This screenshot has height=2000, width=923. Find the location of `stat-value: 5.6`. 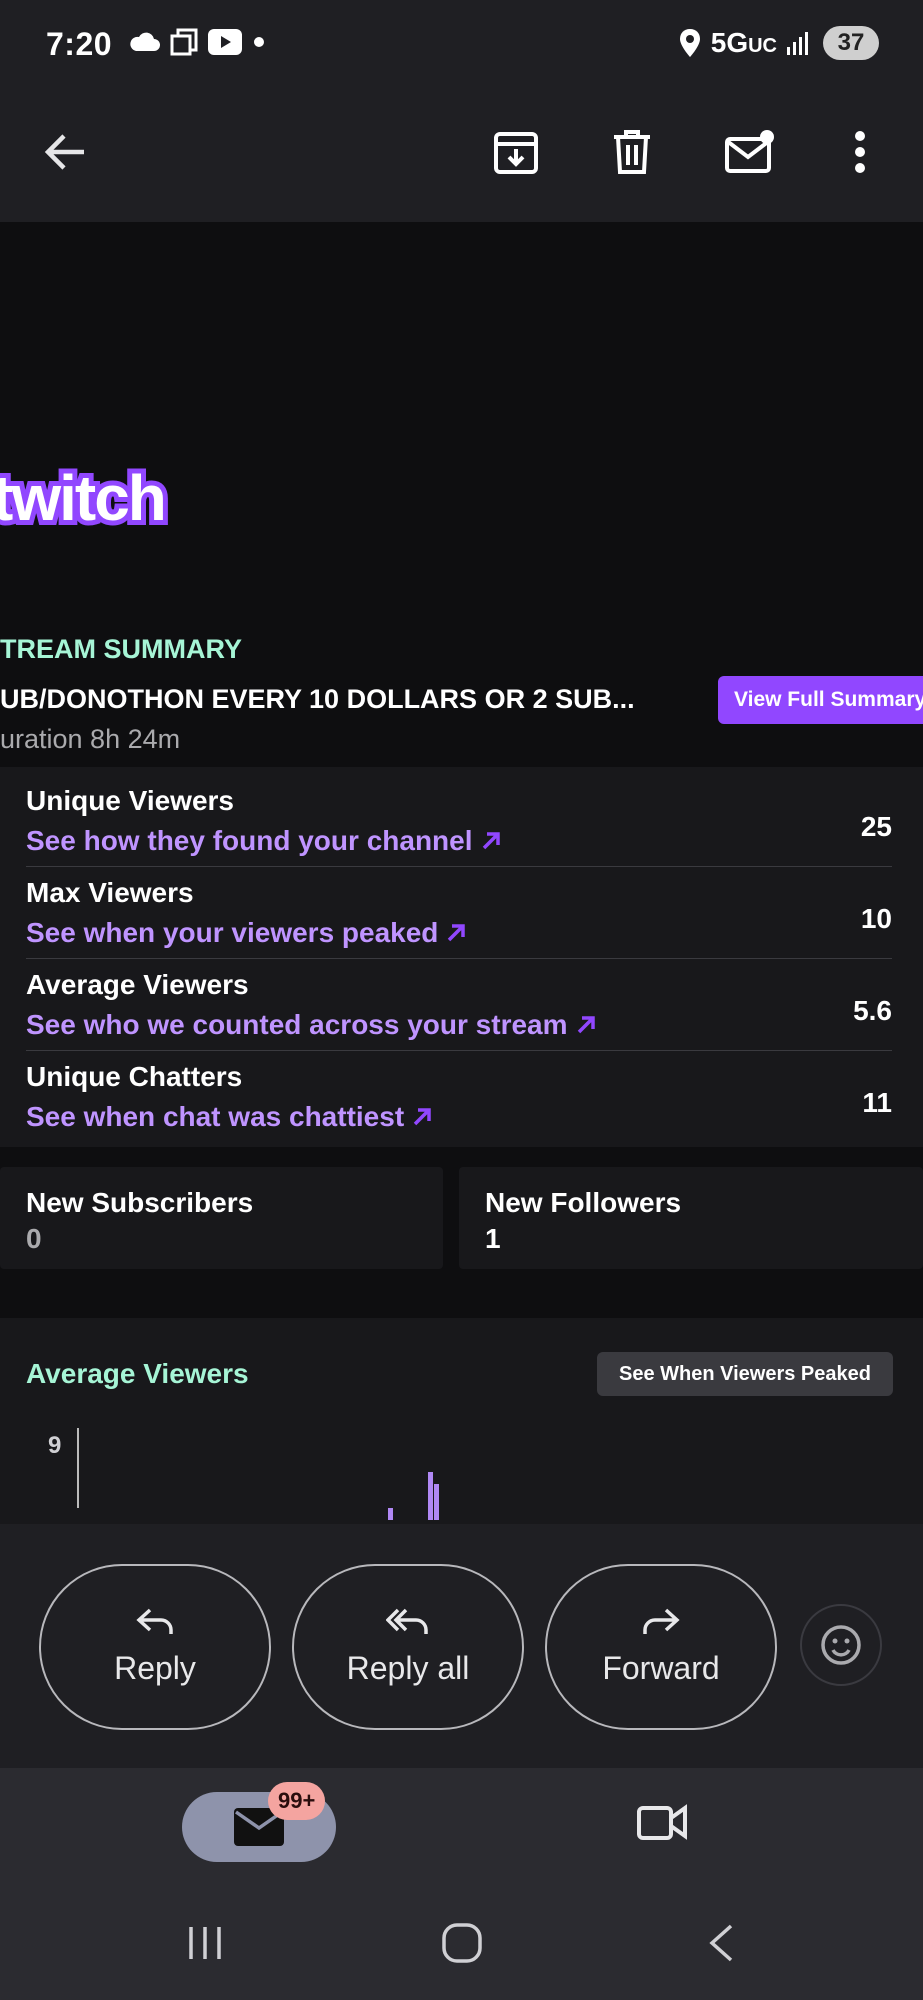

stat-value: 5.6 is located at coordinates (872, 1010).